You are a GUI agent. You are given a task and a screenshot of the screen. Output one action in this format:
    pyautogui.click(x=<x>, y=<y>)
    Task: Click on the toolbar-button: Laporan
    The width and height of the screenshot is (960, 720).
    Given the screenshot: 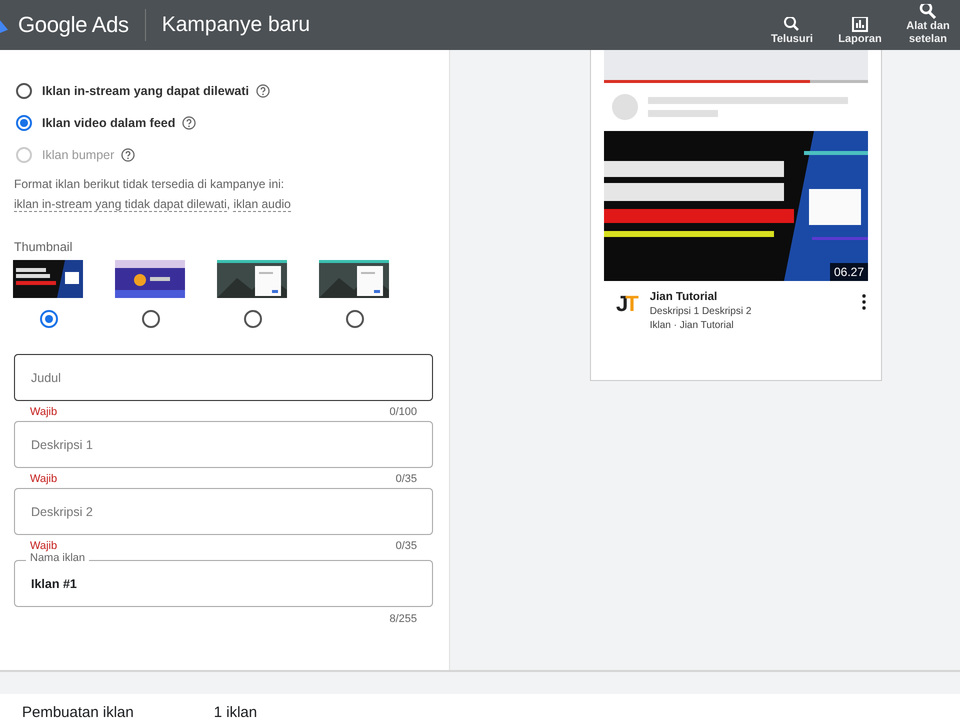 What is the action you would take?
    pyautogui.click(x=860, y=25)
    